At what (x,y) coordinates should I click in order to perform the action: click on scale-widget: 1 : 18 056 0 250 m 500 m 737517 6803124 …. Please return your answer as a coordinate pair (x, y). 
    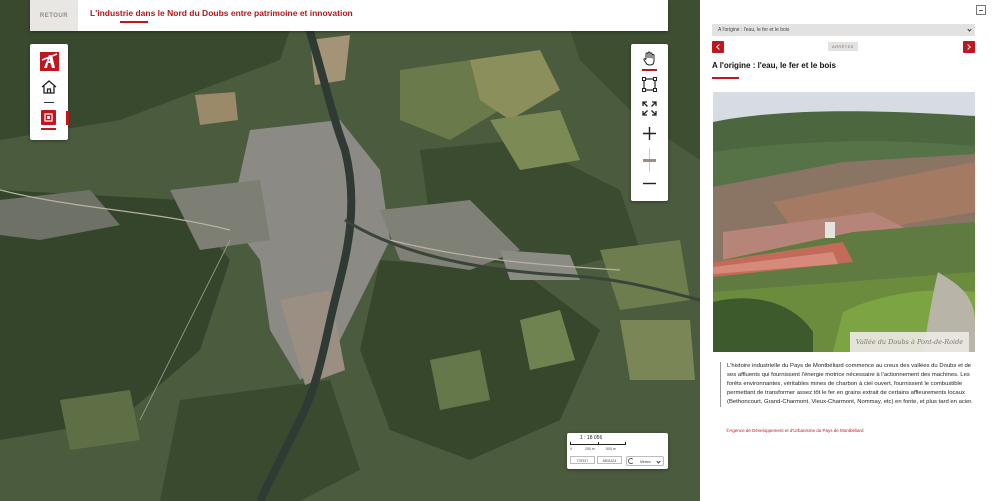
    Looking at the image, I should click on (617, 451).